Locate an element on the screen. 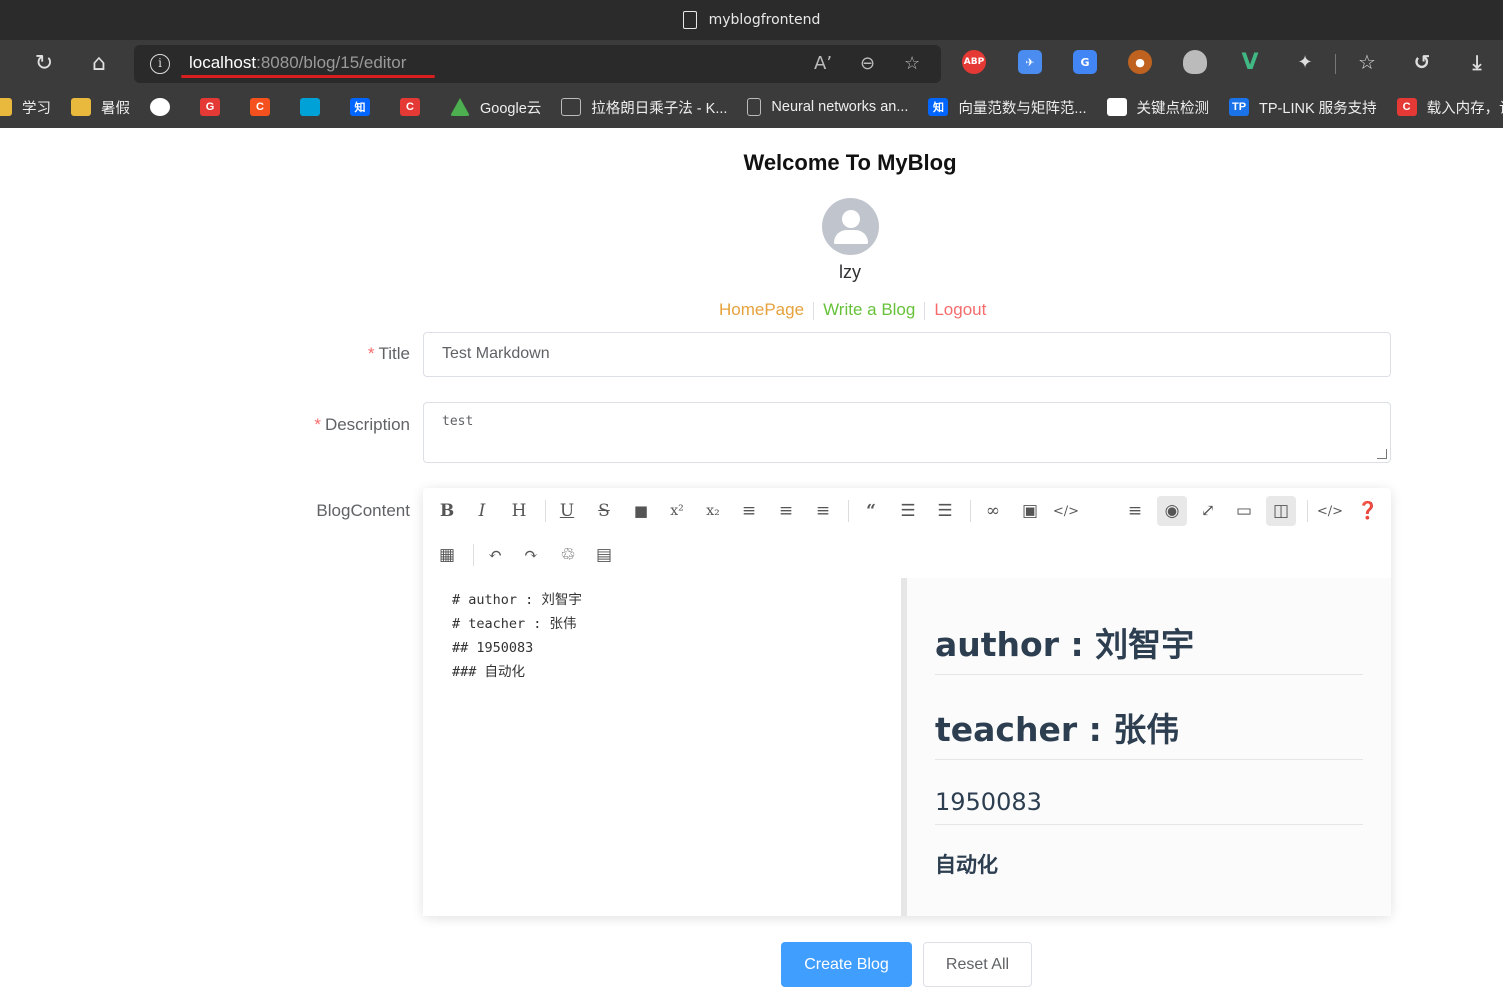  link-icon: ∞ is located at coordinates (993, 511).